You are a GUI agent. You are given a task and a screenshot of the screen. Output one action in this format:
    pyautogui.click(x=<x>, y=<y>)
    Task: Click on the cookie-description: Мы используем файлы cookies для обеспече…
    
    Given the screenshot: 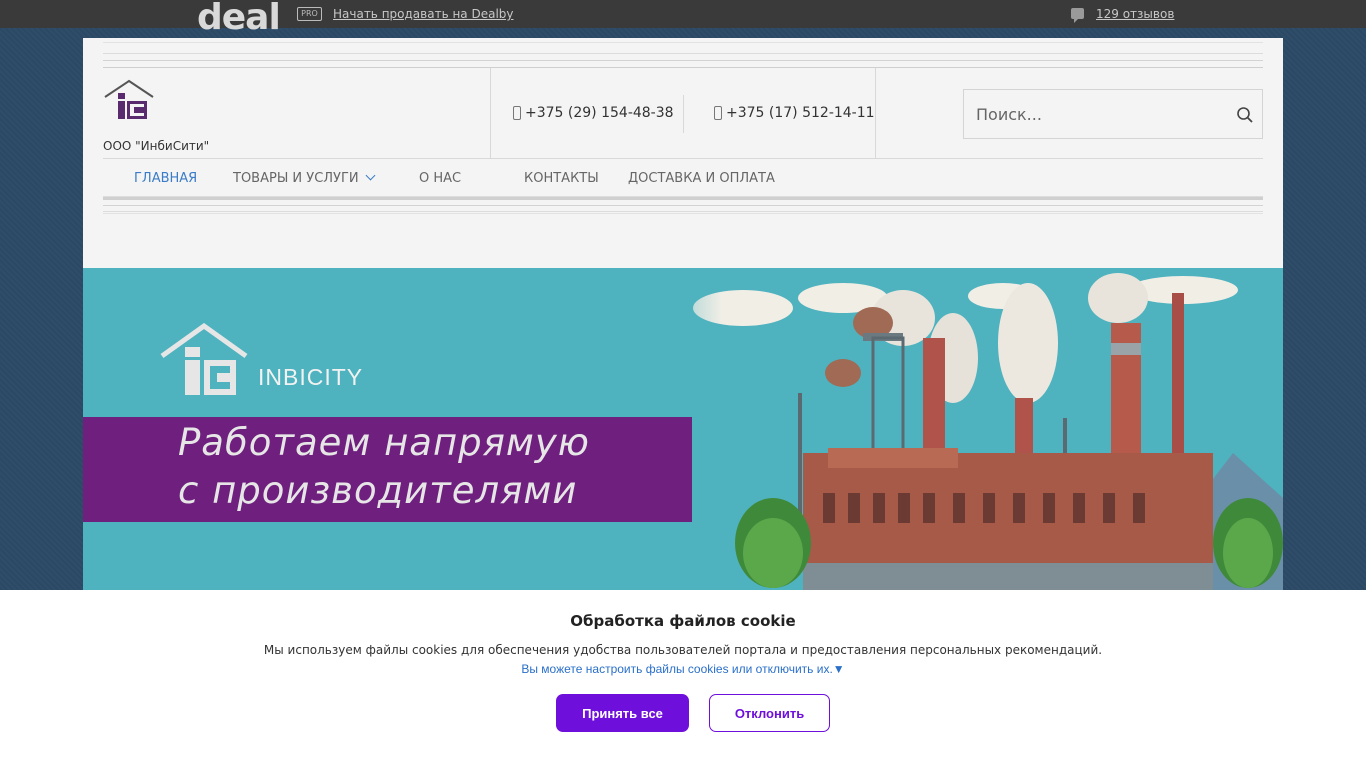 What is the action you would take?
    pyautogui.click(x=683, y=650)
    